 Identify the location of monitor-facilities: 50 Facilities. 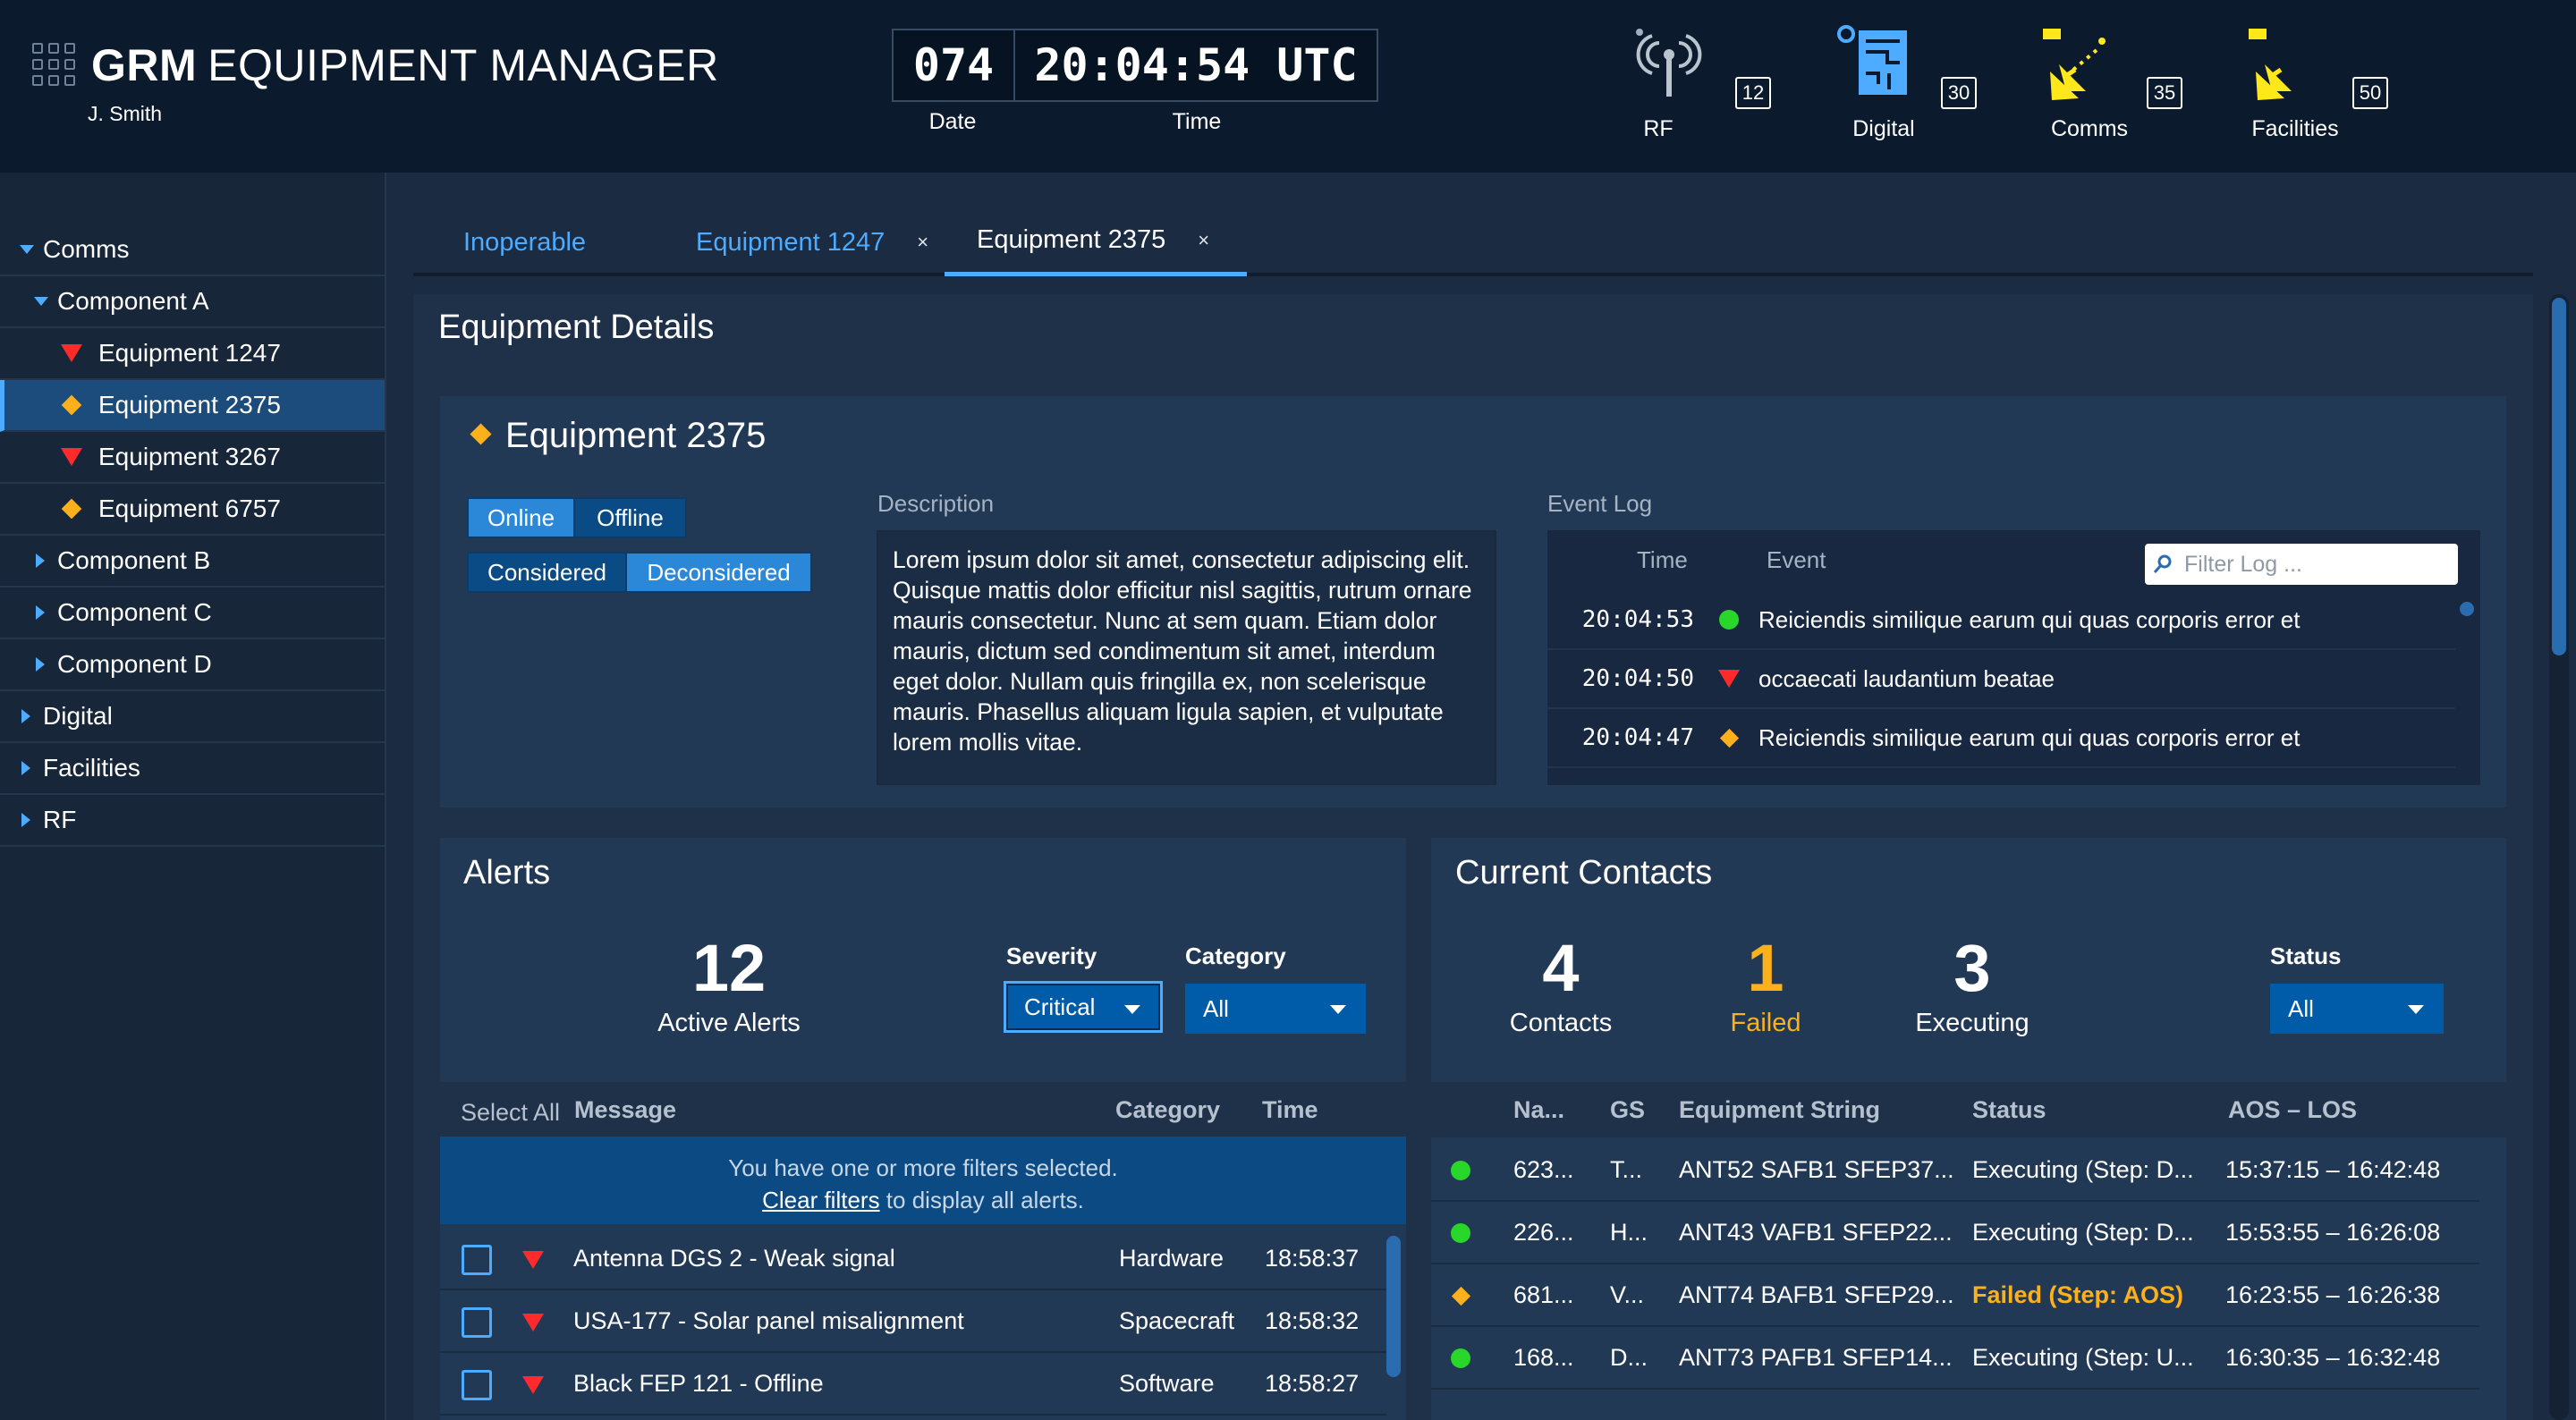
(2312, 85).